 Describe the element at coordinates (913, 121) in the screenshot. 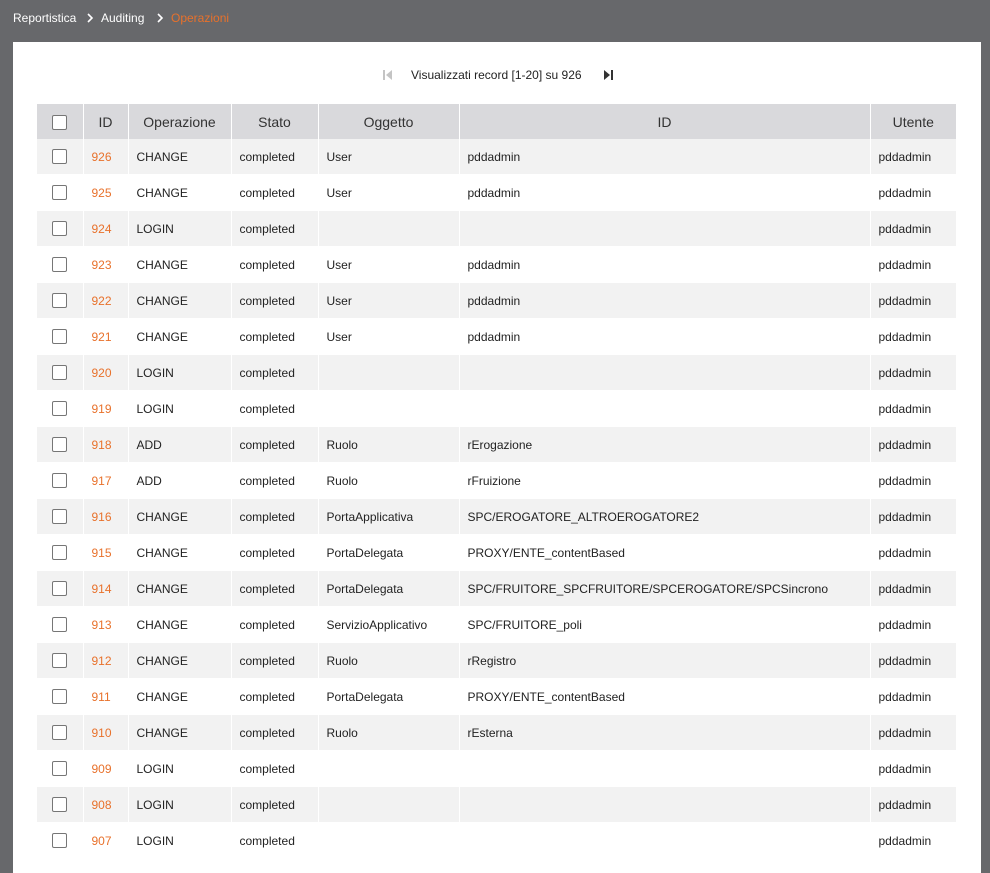

I see `column-header-utente: Utente` at that location.